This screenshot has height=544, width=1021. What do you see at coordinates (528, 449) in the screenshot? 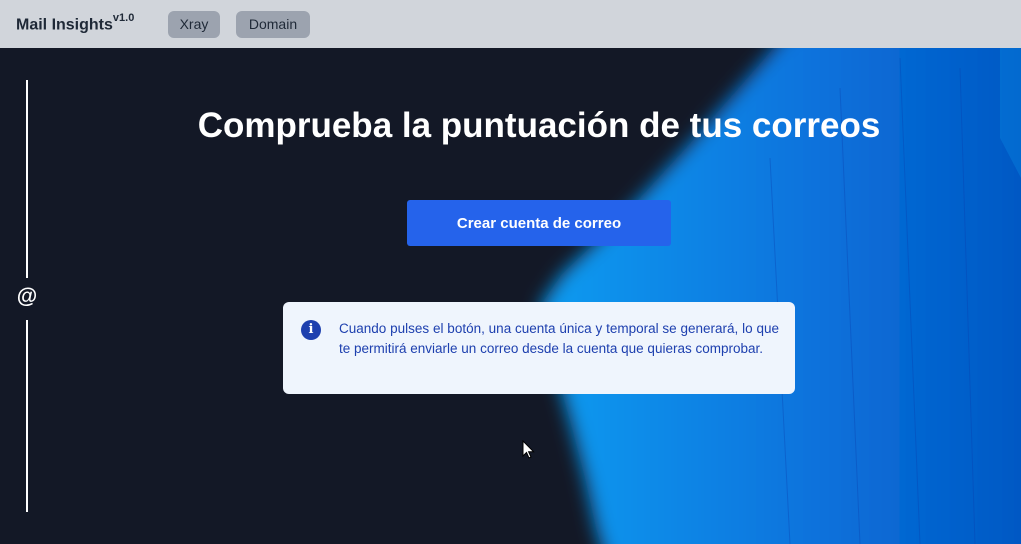
I see `mouse-pointer-icon` at bounding box center [528, 449].